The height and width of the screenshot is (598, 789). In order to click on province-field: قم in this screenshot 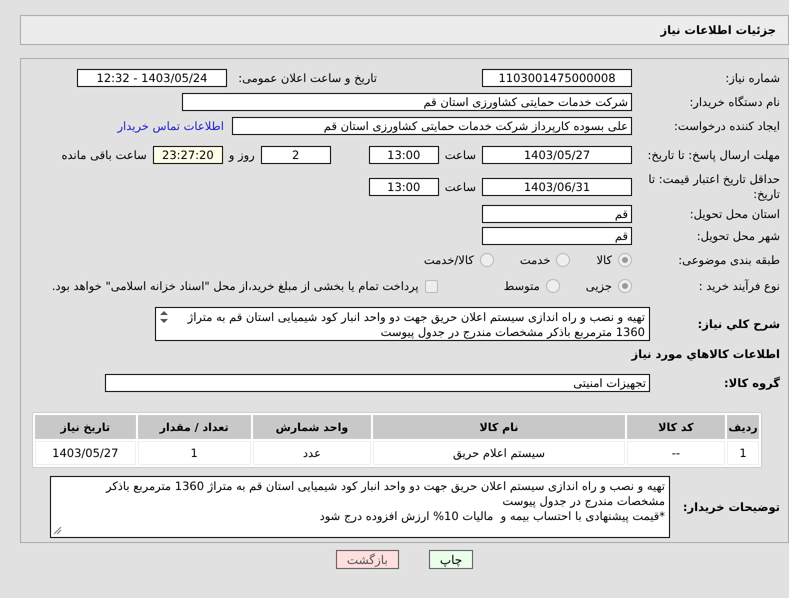, I will do `click(557, 214)`.